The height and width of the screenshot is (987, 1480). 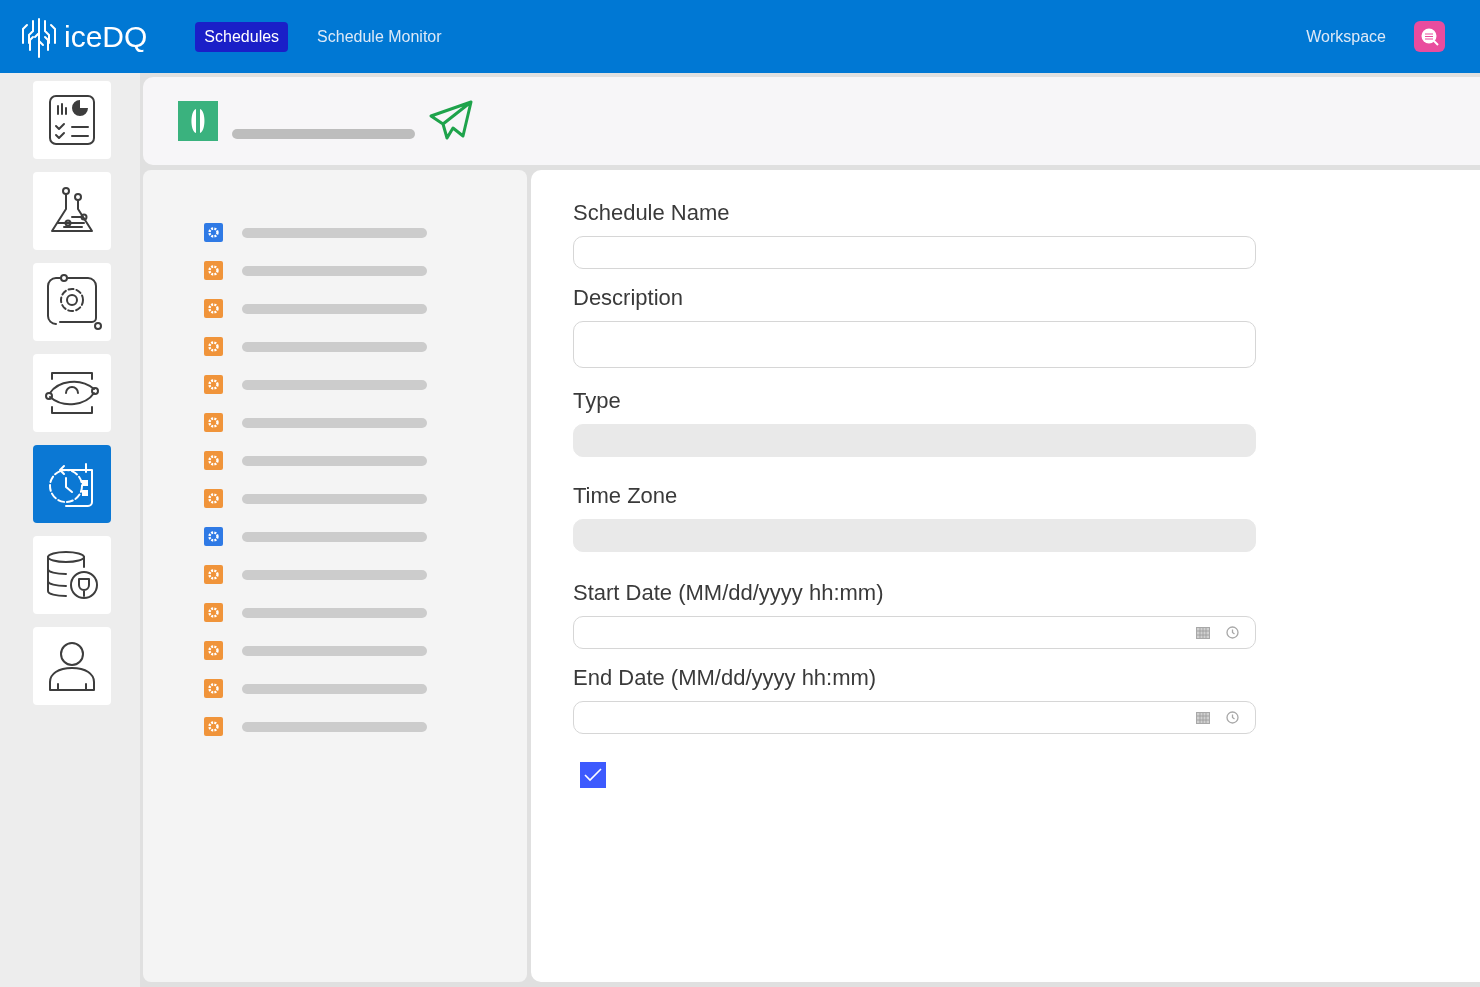 What do you see at coordinates (1346, 36) in the screenshot?
I see `workspace-link: Workspace` at bounding box center [1346, 36].